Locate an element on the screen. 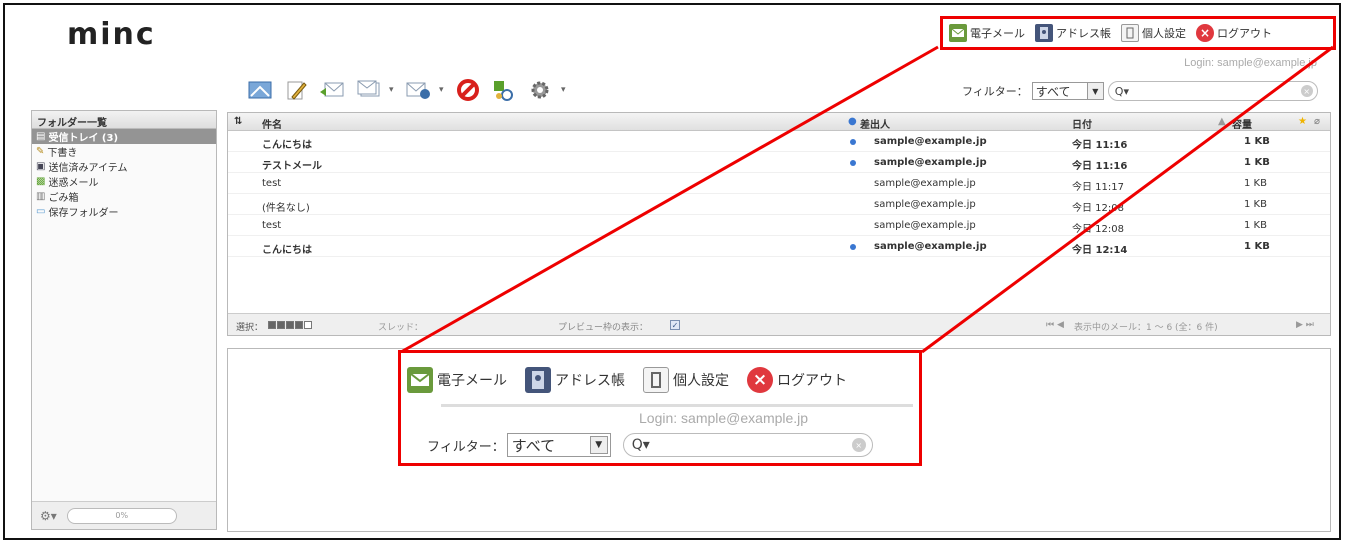 This screenshot has height=543, width=1345. mark-button is located at coordinates (504, 90).